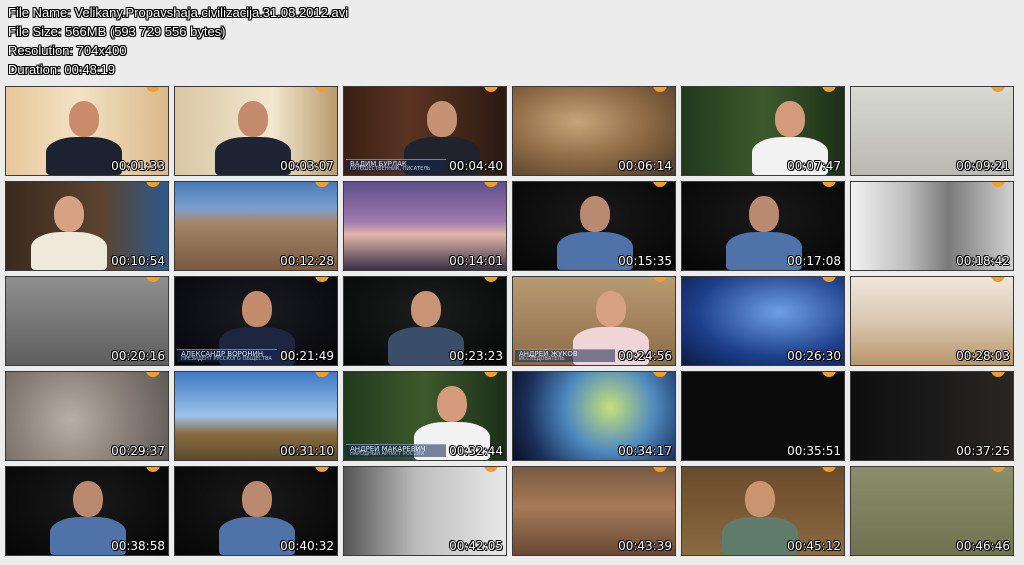 This screenshot has height=565, width=1024. Describe the element at coordinates (645, 546) in the screenshot. I see `timestamp-label: 00:43:39` at that location.